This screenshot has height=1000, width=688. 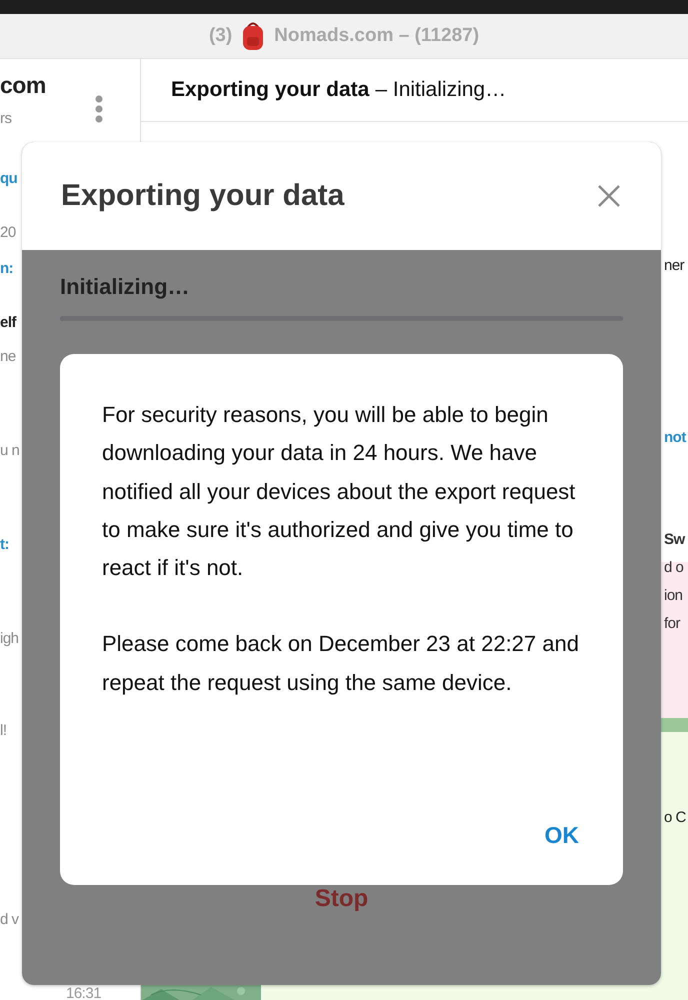 I want to click on window-title: Nomads.com – (11287), so click(x=377, y=36).